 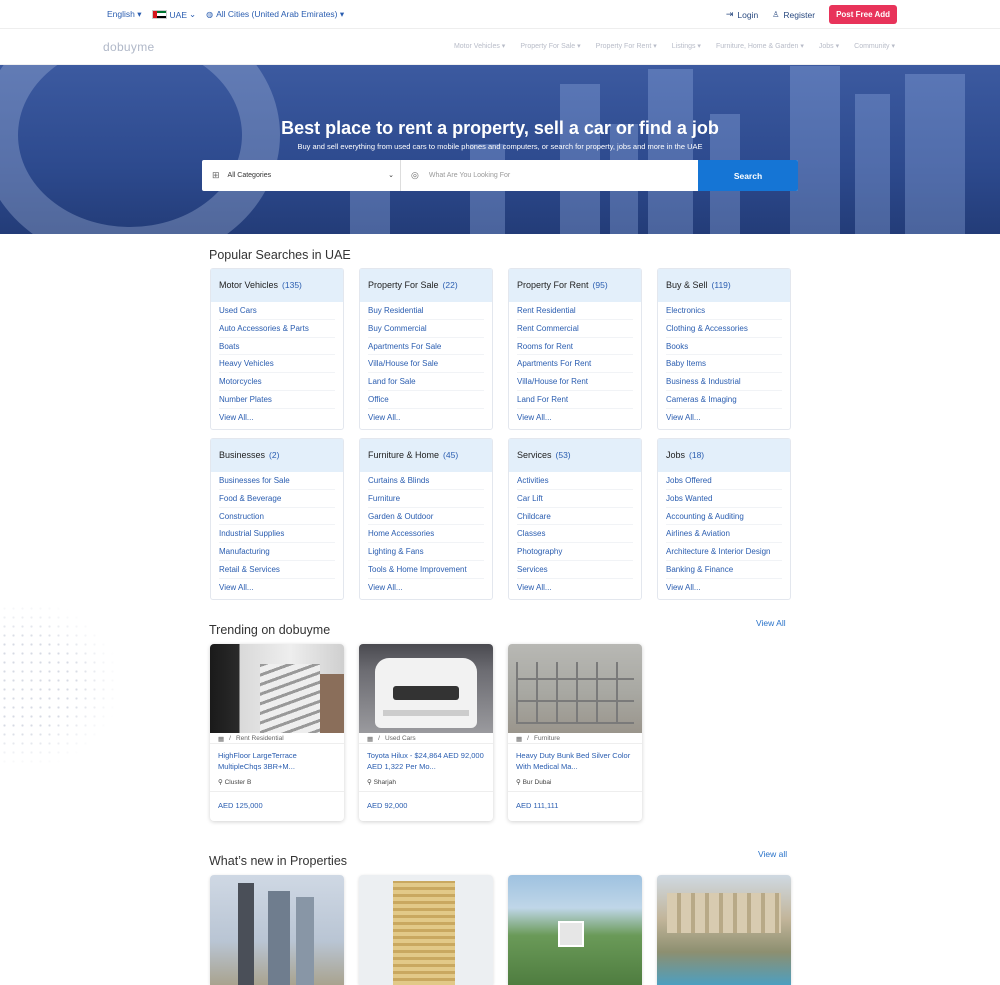 What do you see at coordinates (426, 481) in the screenshot?
I see `category-link: Curtains & Blinds` at bounding box center [426, 481].